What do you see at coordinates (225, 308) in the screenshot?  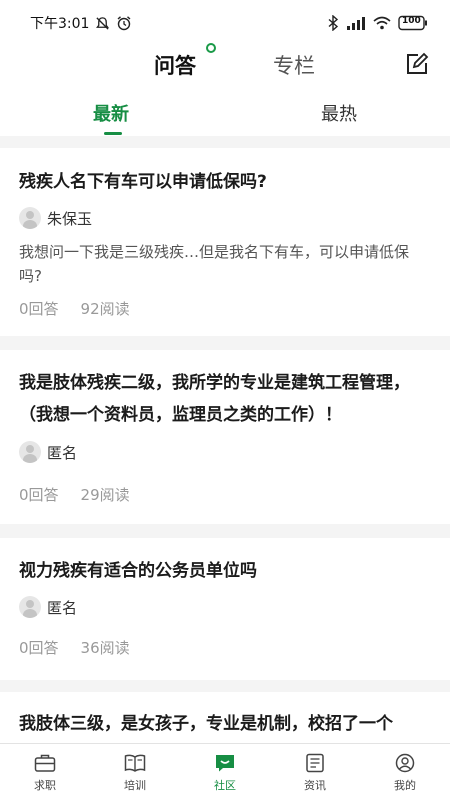 I see `post-stats: 0回答 92阅读` at bounding box center [225, 308].